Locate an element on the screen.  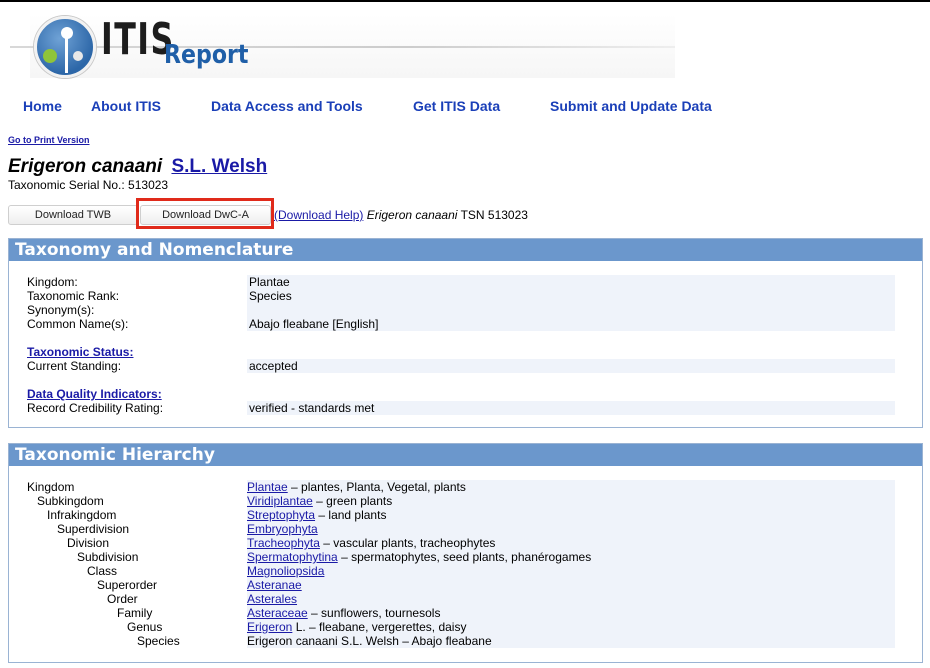
taxon-common: – sunflowers, tournesols is located at coordinates (376, 613).